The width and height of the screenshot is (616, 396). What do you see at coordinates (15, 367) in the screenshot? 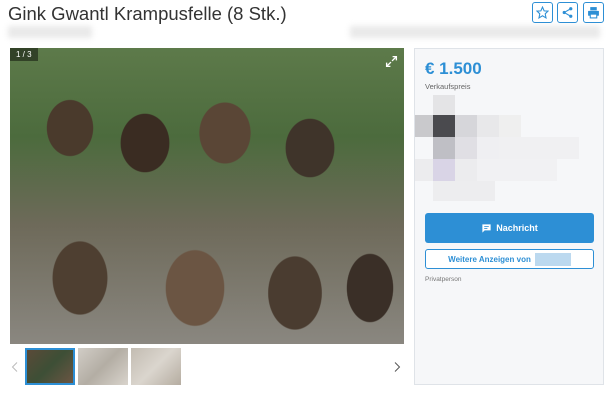
I see `chevron-left-icon` at bounding box center [15, 367].